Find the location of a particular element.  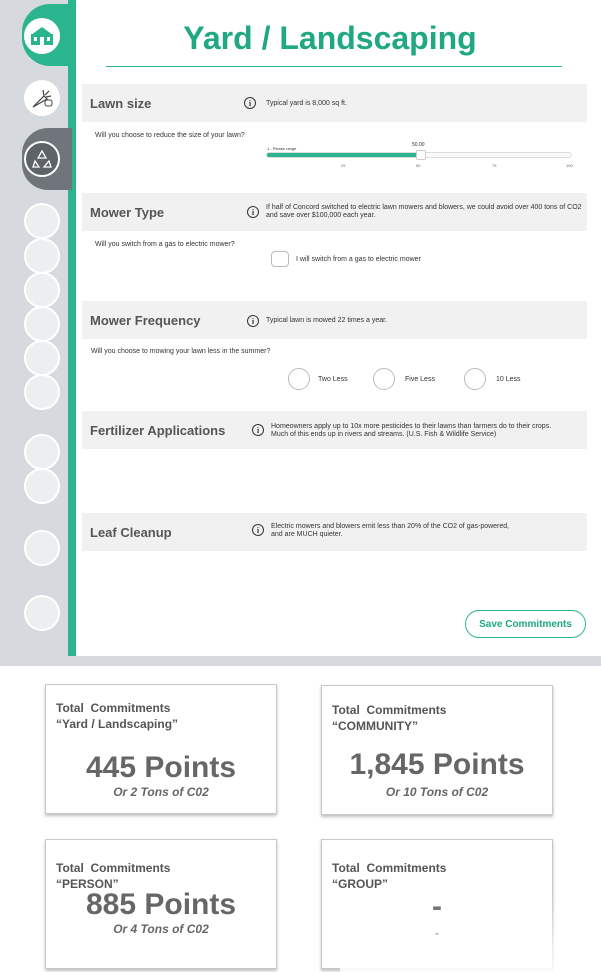

card-tons: Or 4 Tons of C02 is located at coordinates (161, 929).